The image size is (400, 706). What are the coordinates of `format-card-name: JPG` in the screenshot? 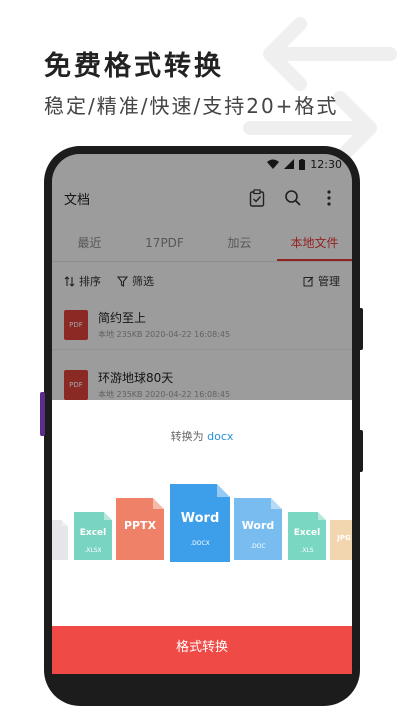 It's located at (344, 538).